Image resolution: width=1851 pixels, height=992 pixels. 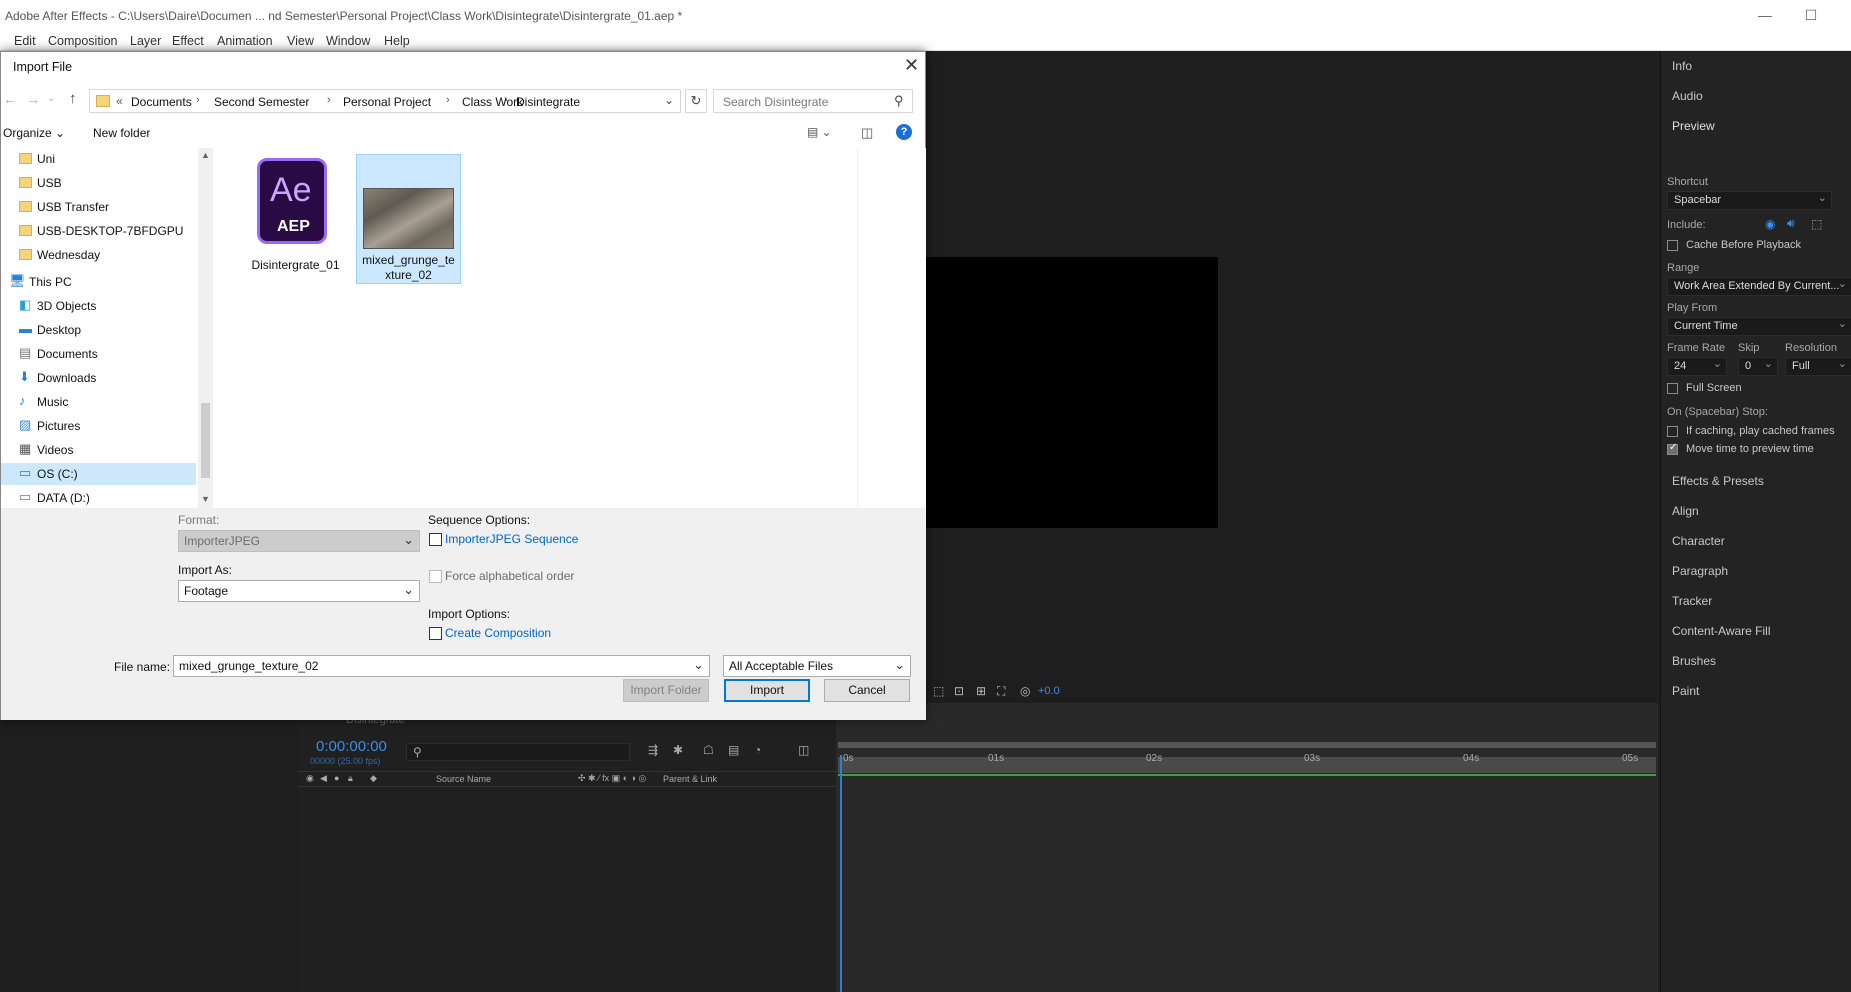 What do you see at coordinates (1765, 15) in the screenshot?
I see `minimize-button: —` at bounding box center [1765, 15].